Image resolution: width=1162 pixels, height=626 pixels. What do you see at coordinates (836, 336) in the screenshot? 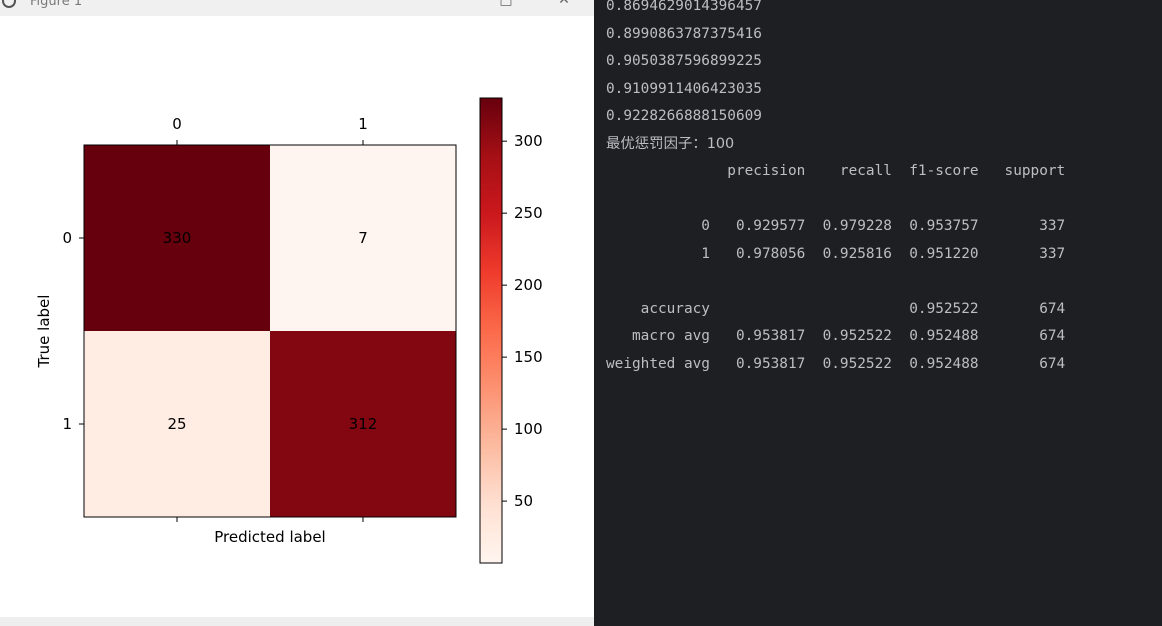
I see `terminal-line: macro avg 0.953817 0.952522 0.952488 674` at bounding box center [836, 336].